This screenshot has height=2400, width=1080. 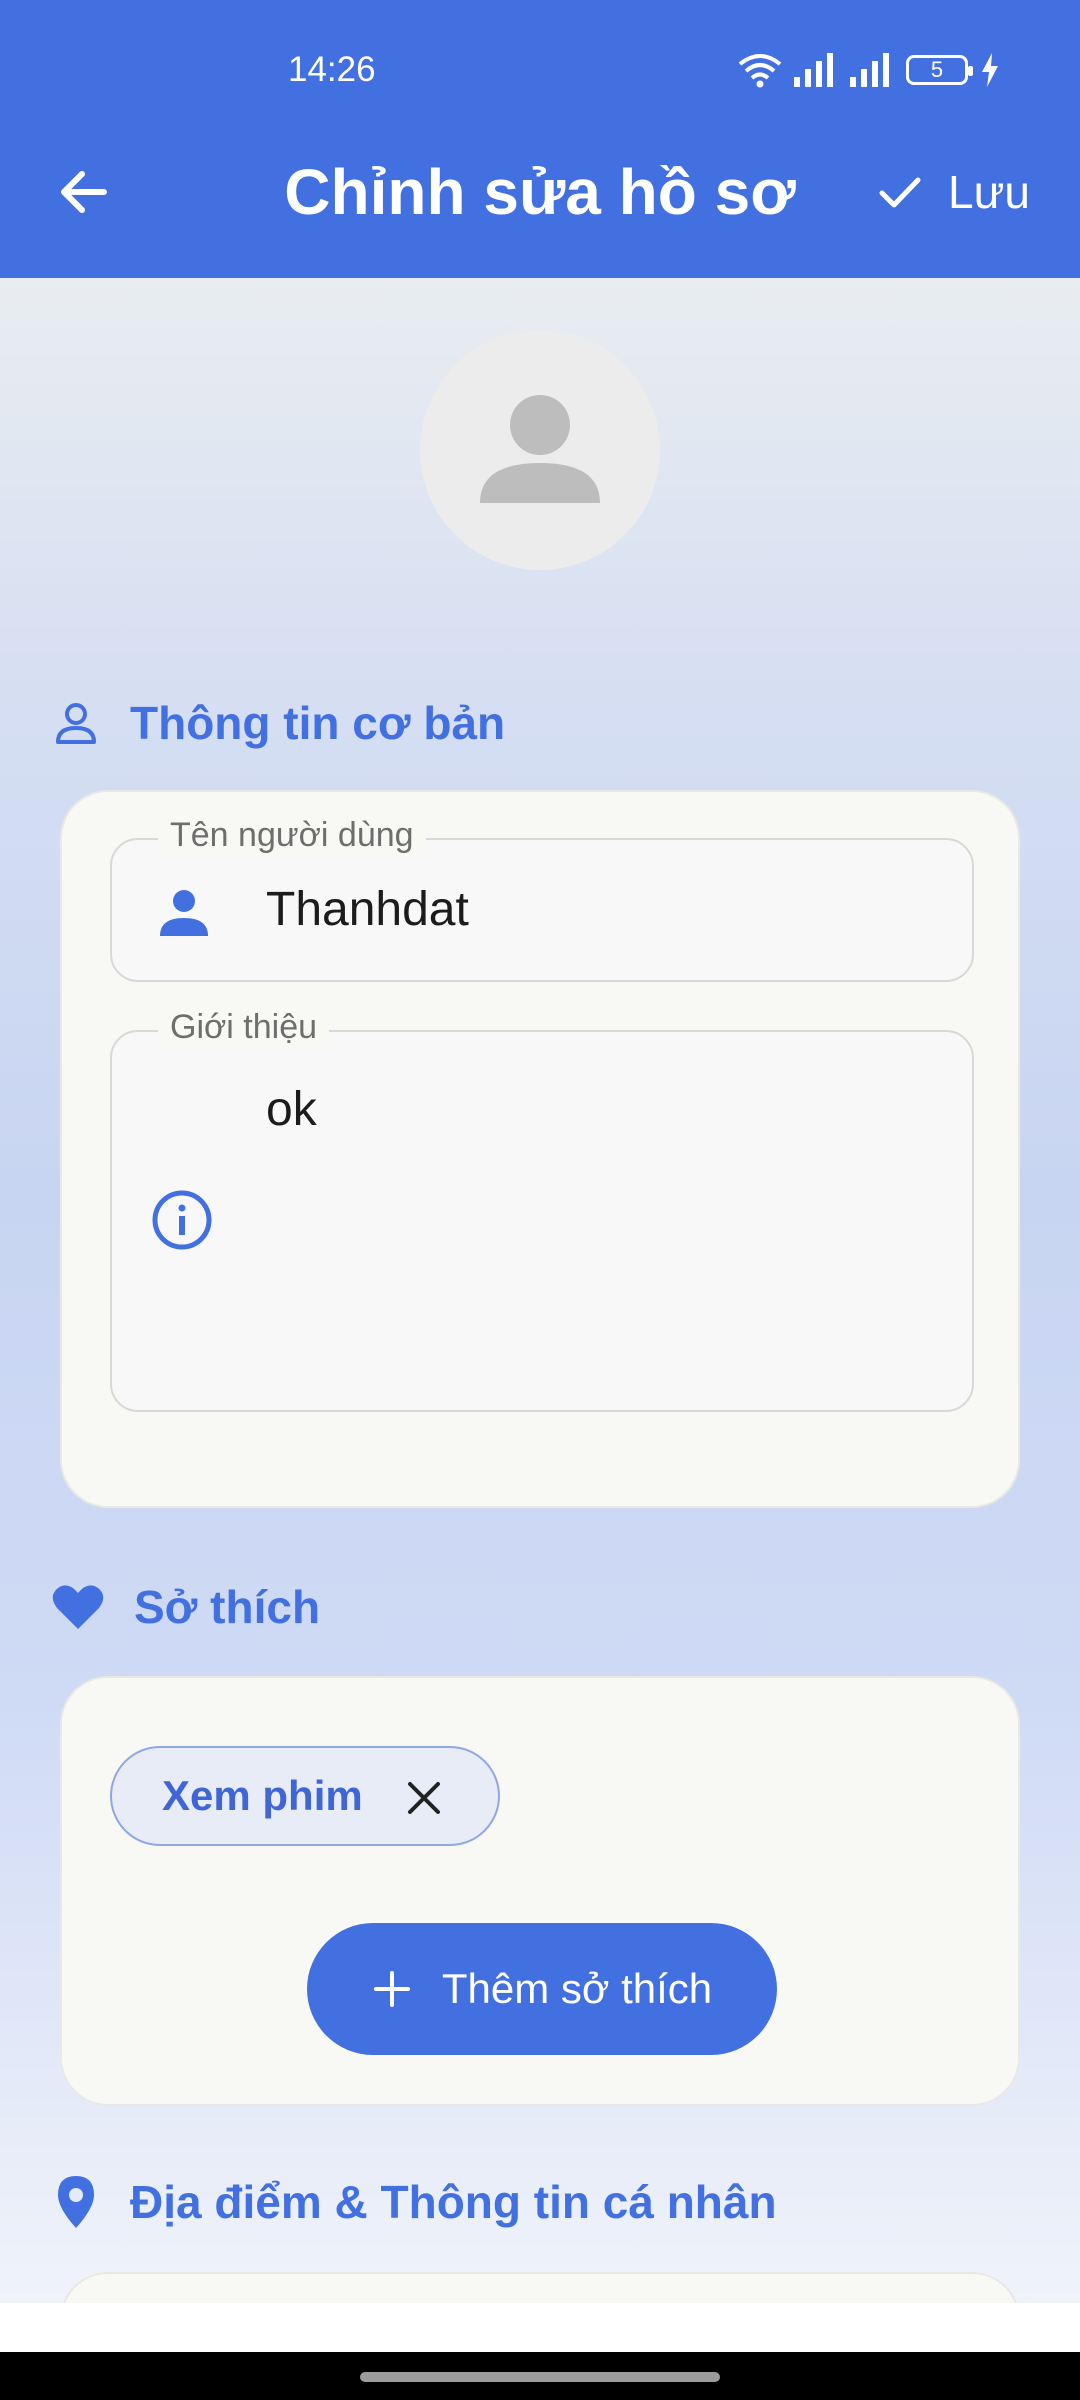 I want to click on save-button: Lưu, so click(x=953, y=192).